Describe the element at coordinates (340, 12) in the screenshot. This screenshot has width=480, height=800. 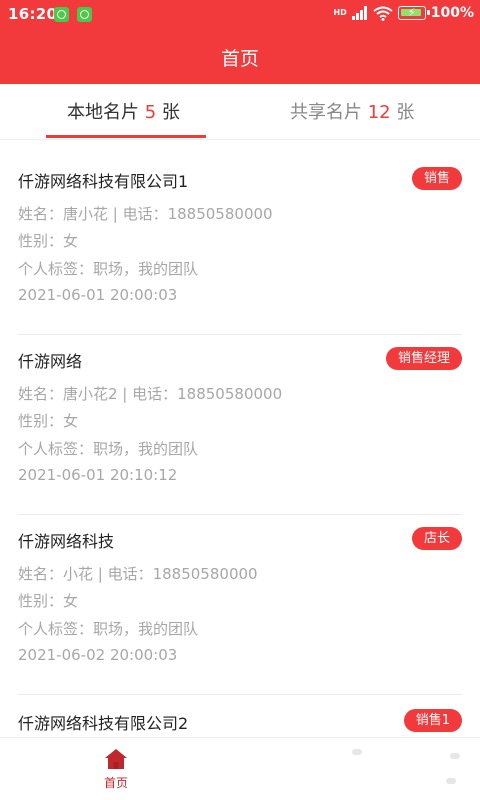
I see `network-type: HD` at that location.